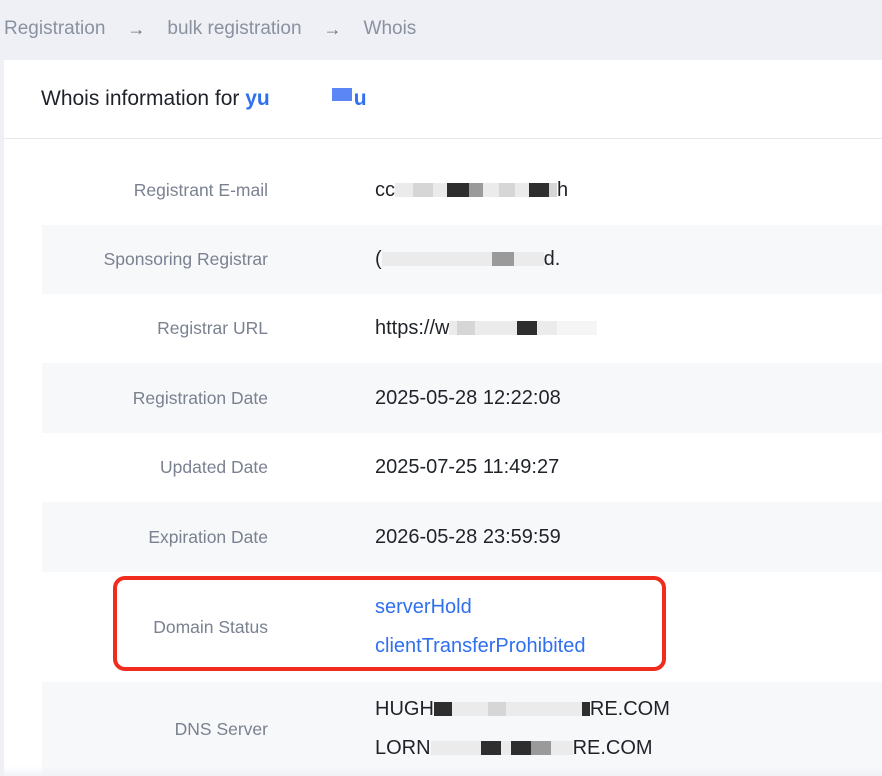 The image size is (882, 776). I want to click on field-value: HUGH RE.COM LORN RE.COM, so click(522, 729).